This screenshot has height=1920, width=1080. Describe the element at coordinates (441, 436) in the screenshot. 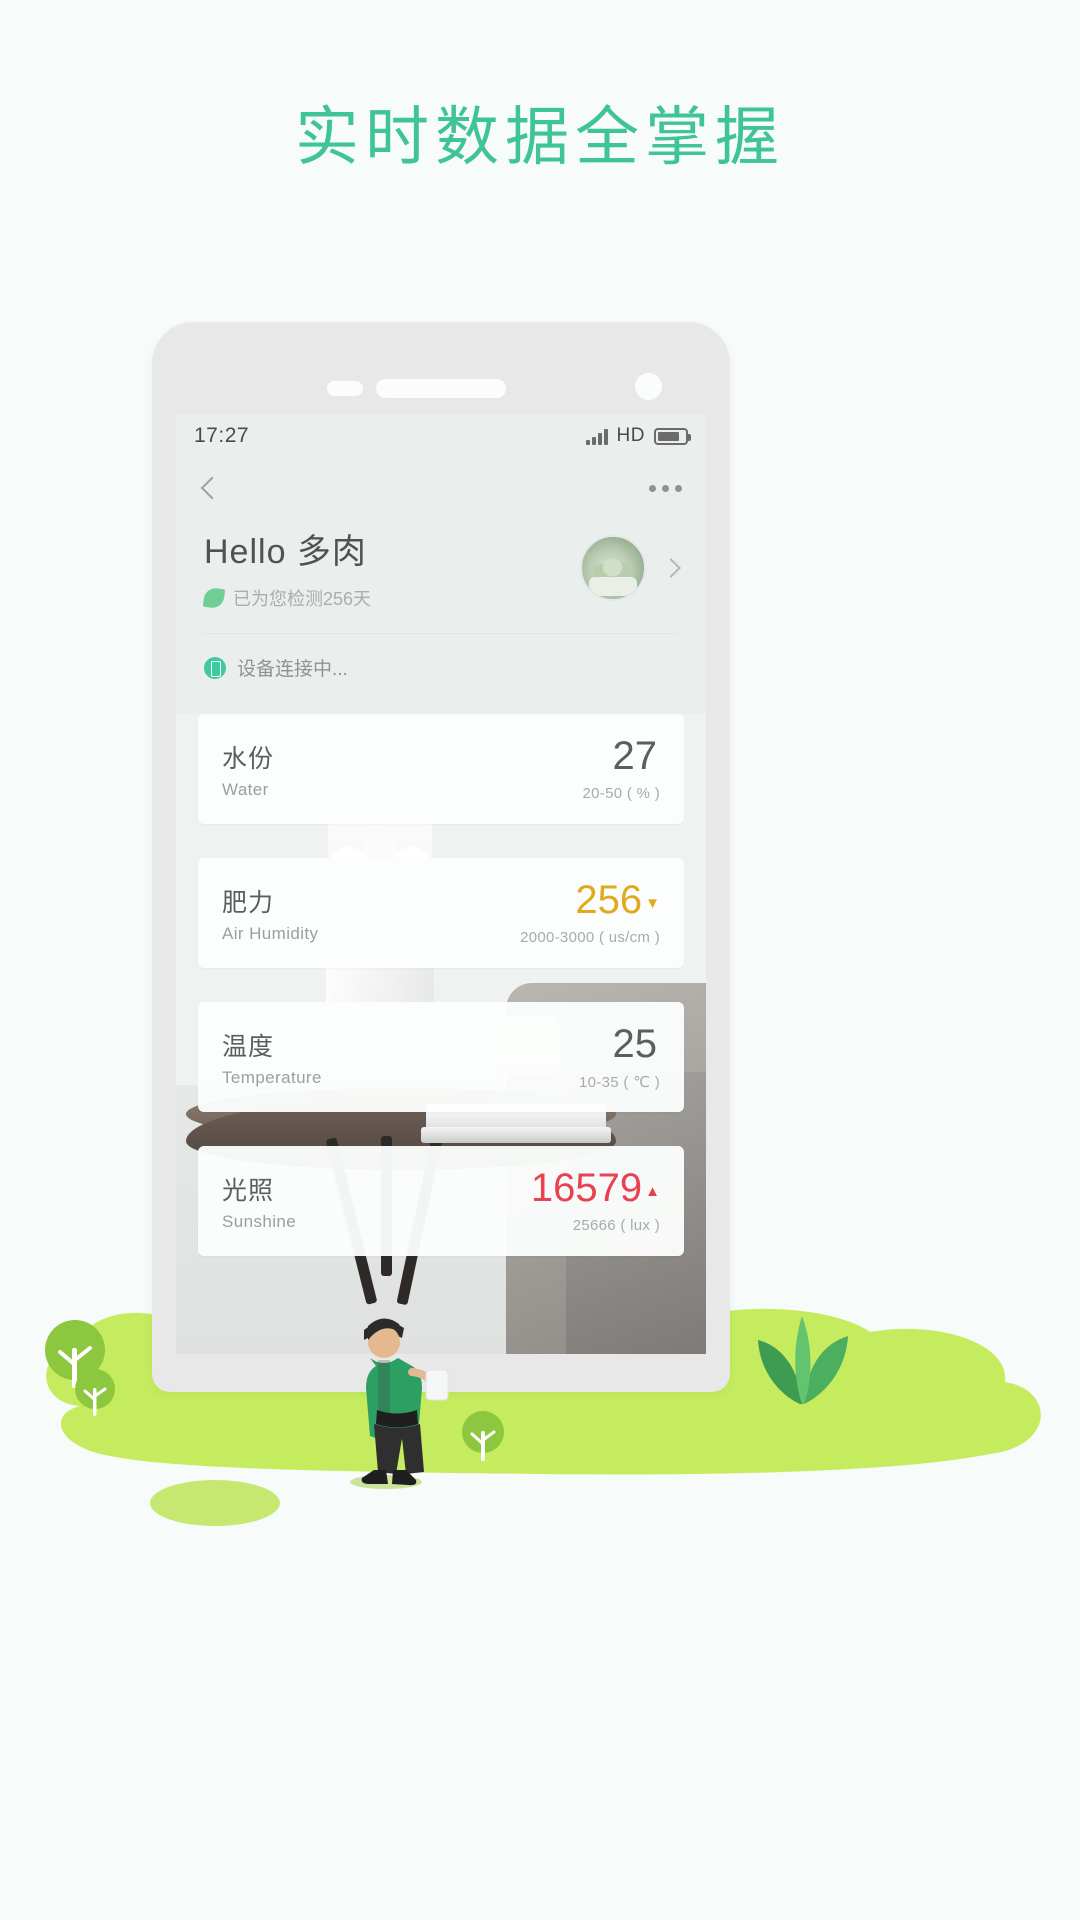

I see `status-bar: 17:27 HD` at that location.